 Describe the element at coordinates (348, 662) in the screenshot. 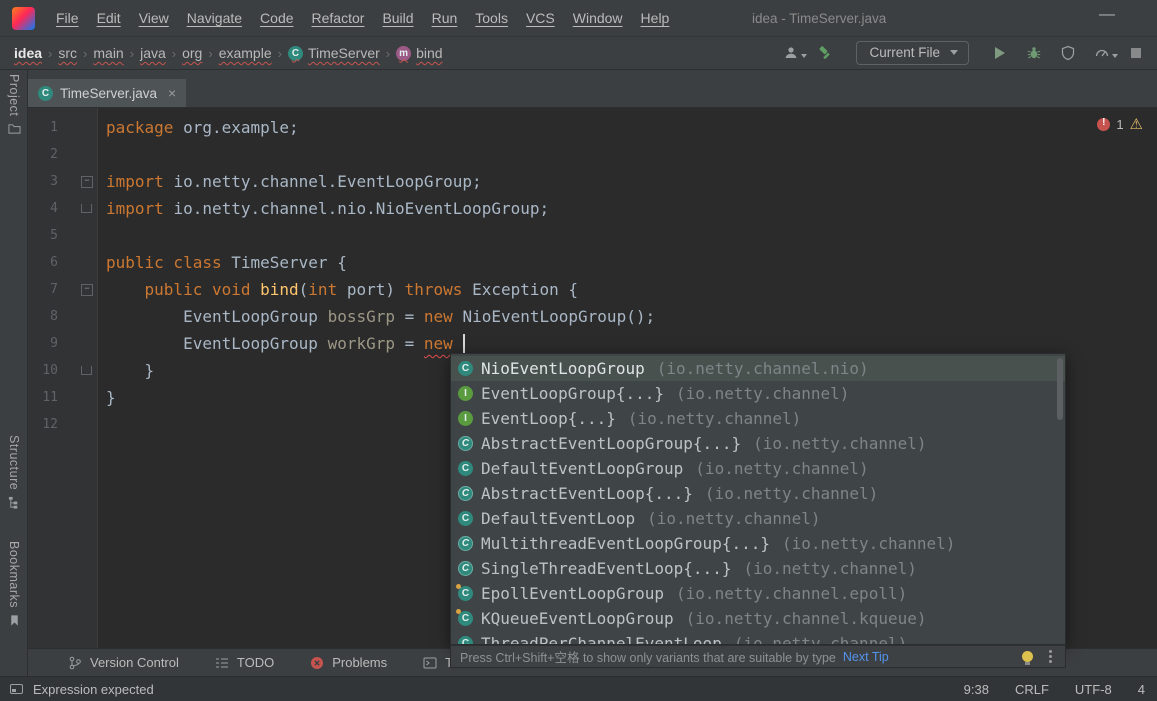

I see `toolwindow-button-problems: Problems` at that location.